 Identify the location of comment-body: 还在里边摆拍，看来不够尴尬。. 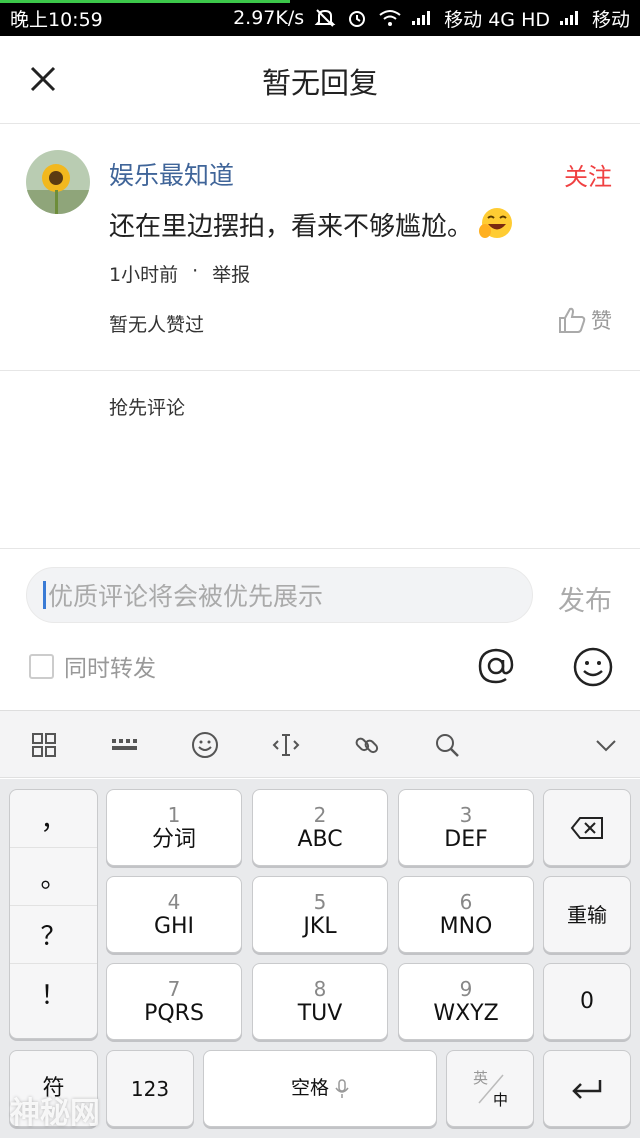
(291, 226).